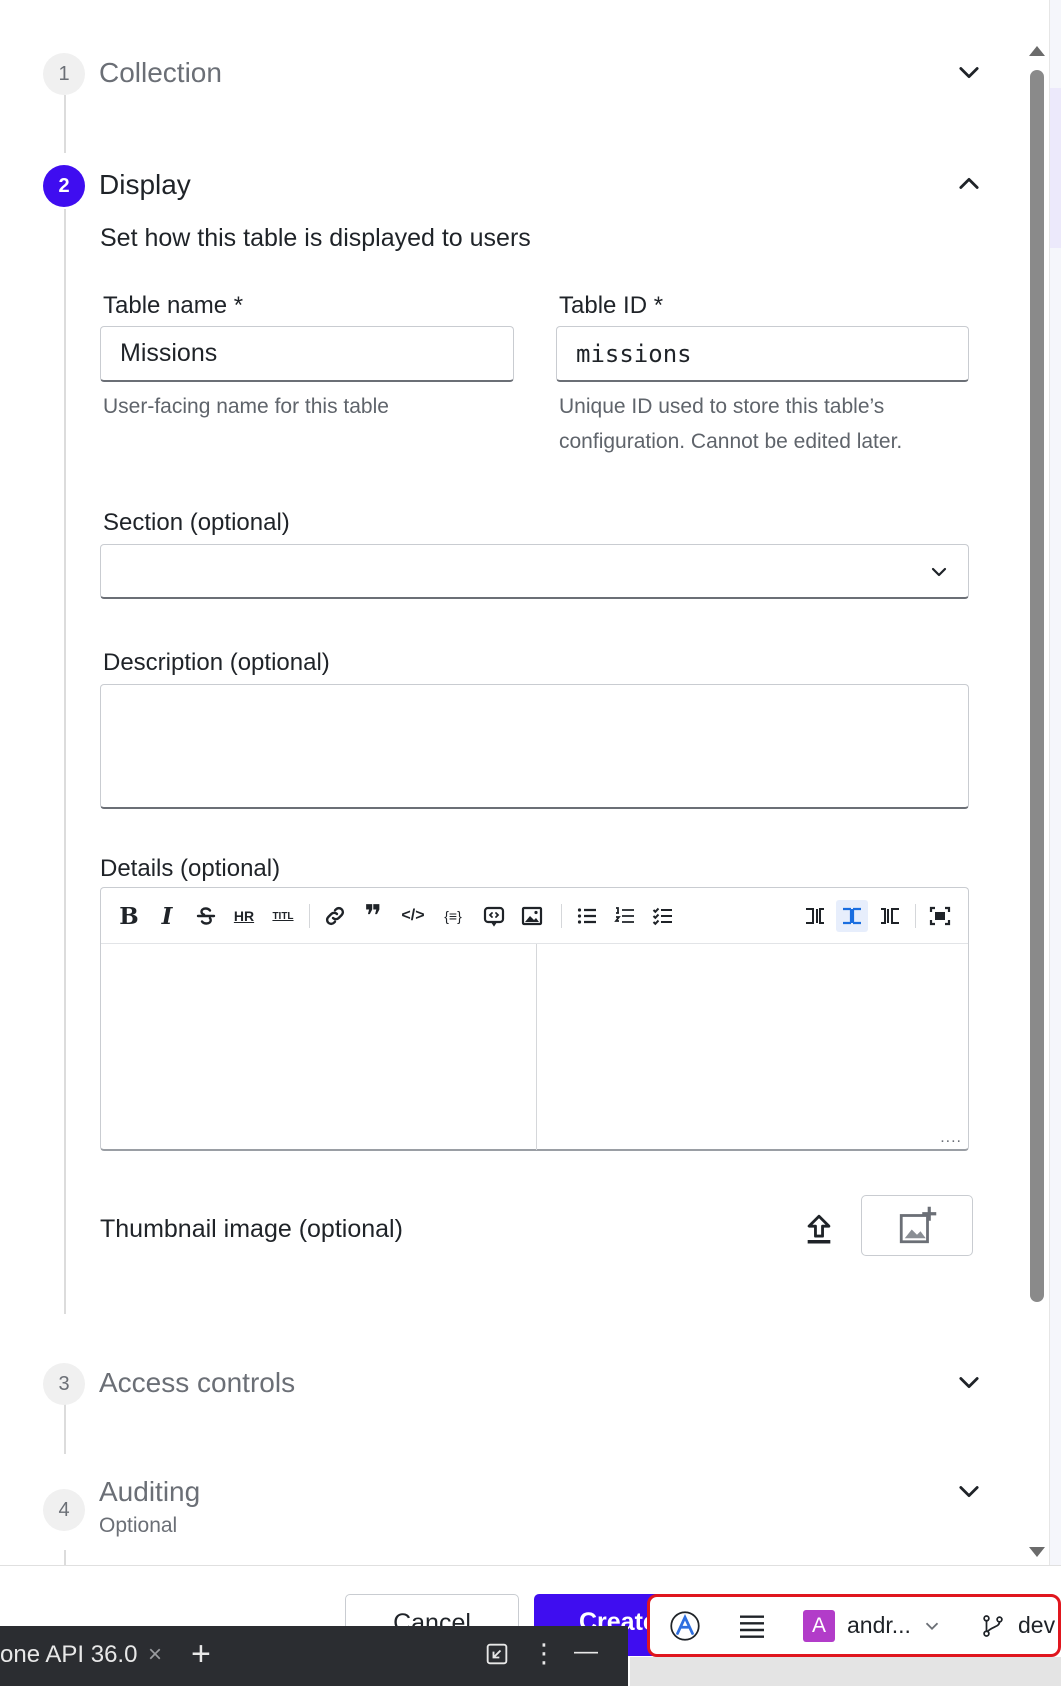  Describe the element at coordinates (752, 1625) in the screenshot. I see `hamburger-menu-icon` at that location.